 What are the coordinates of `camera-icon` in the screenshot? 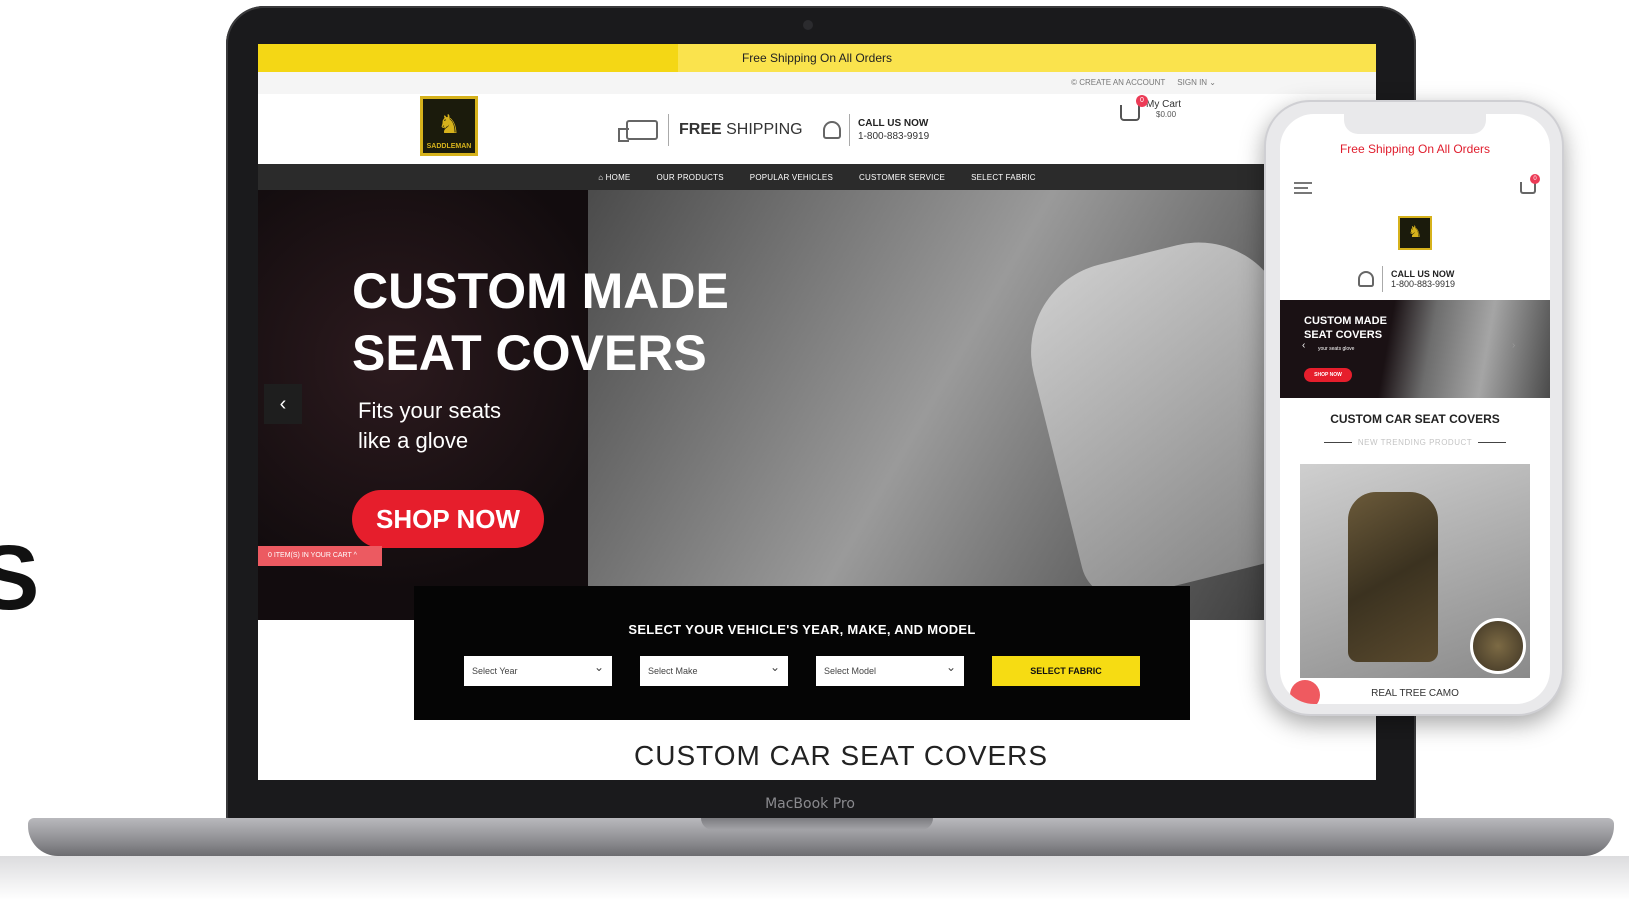 It's located at (808, 25).